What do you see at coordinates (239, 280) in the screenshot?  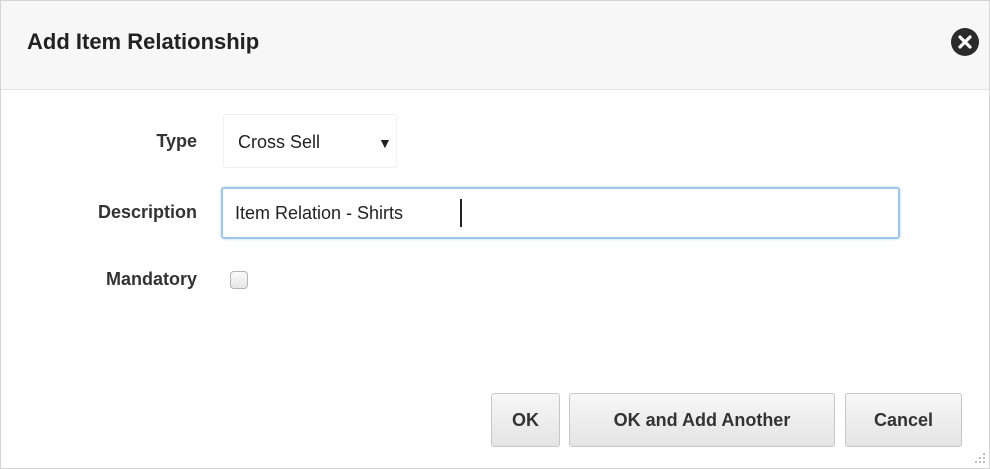 I see `mandatory-checkbox` at bounding box center [239, 280].